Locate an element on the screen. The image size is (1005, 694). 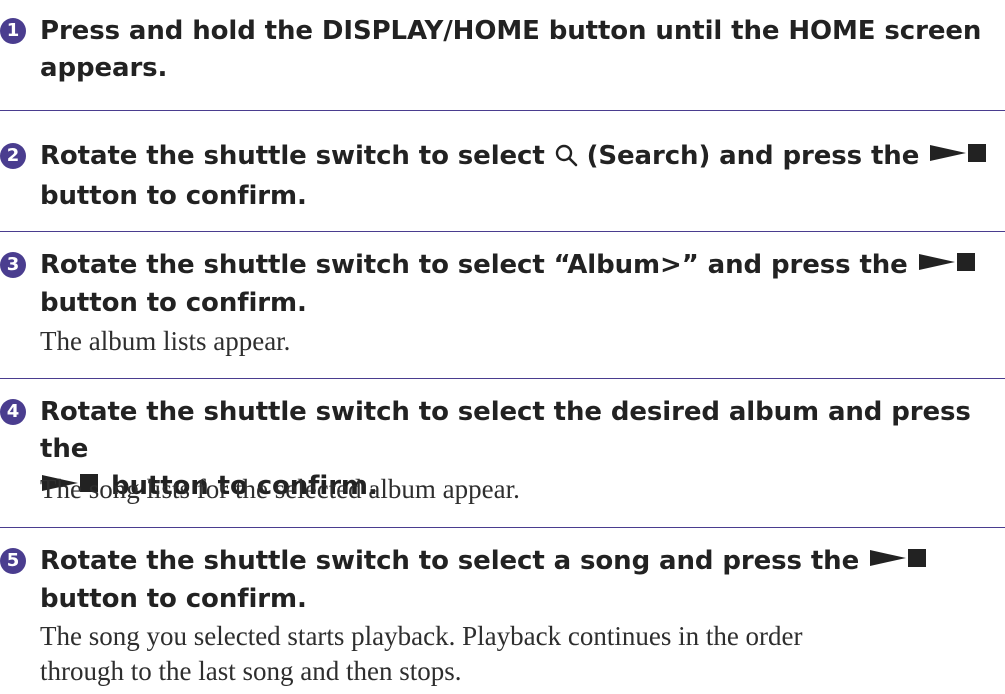
step-instruction-line: Rotate the shuttle switch to select is located at coordinates (297, 156).